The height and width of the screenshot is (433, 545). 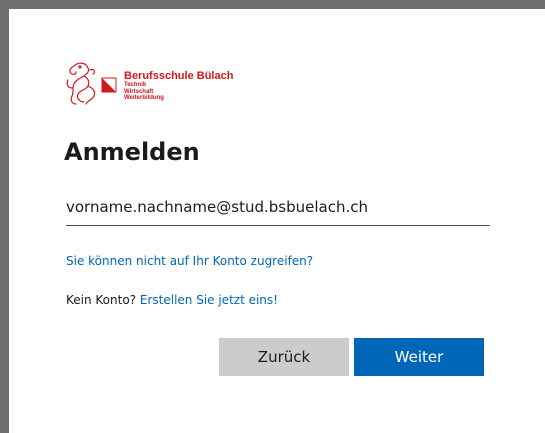 I want to click on no-account-text: Kein Konto?, so click(x=101, y=300).